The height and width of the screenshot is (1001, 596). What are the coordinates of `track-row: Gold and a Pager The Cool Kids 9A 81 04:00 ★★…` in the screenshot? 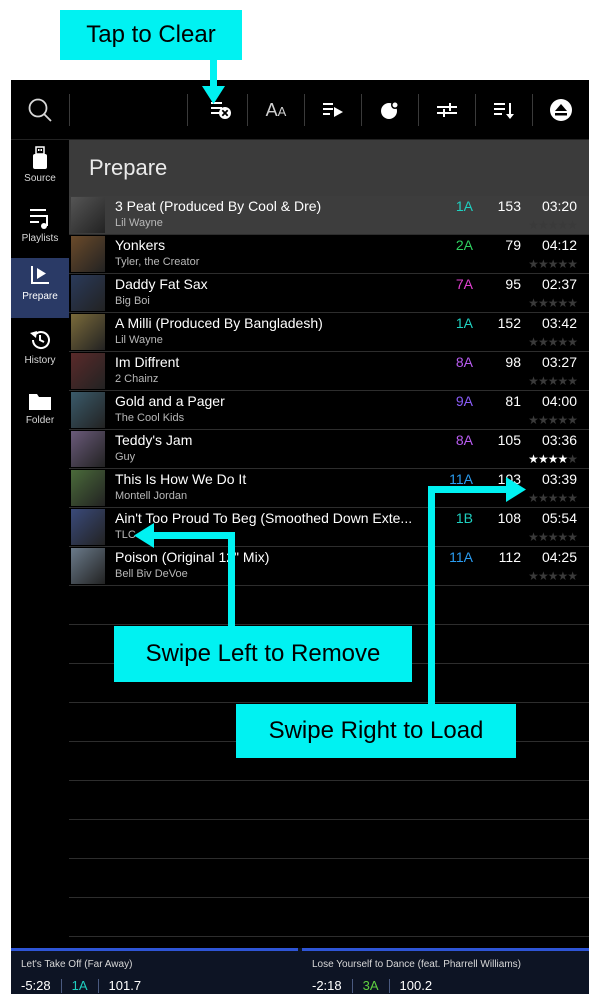 It's located at (329, 410).